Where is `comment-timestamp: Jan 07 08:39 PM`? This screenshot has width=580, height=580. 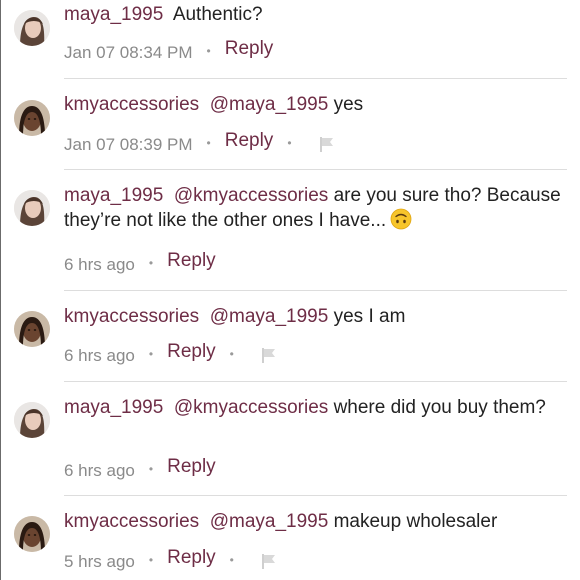 comment-timestamp: Jan 07 08:39 PM is located at coordinates (128, 144).